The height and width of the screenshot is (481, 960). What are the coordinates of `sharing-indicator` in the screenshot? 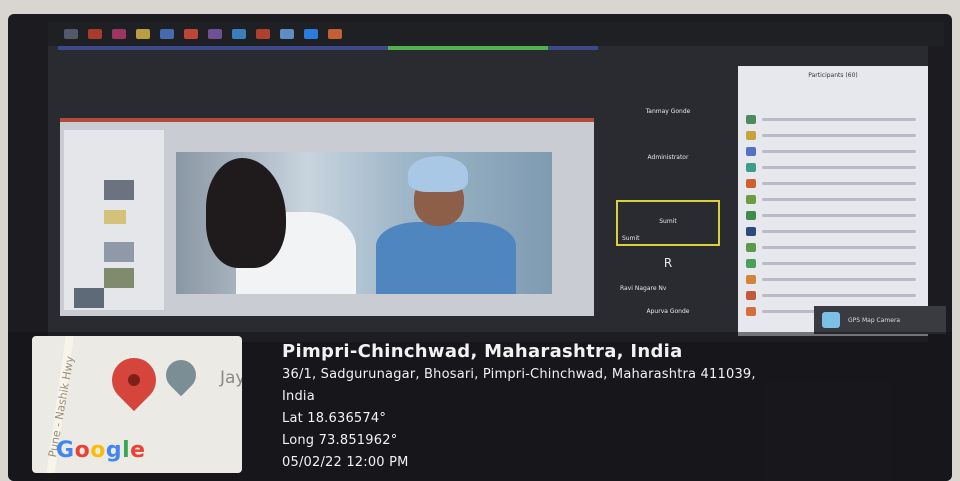 It's located at (468, 48).